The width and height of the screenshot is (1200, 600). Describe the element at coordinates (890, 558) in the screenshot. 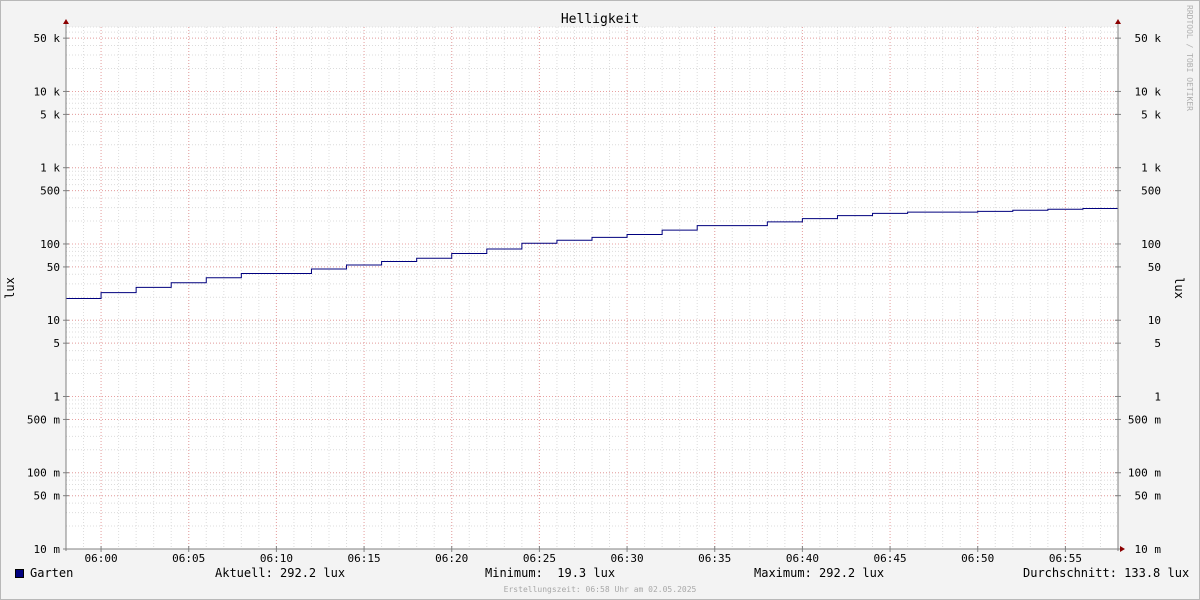

I see `x-tick-label: 06:45` at that location.